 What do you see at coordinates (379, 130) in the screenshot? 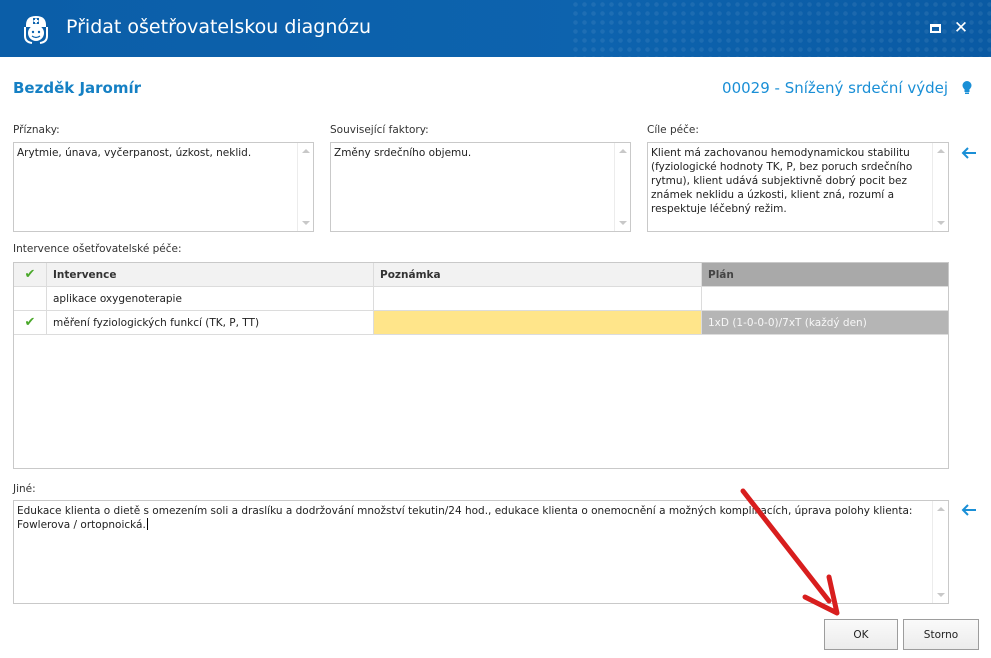
I see `factors-label: Související faktory:` at bounding box center [379, 130].